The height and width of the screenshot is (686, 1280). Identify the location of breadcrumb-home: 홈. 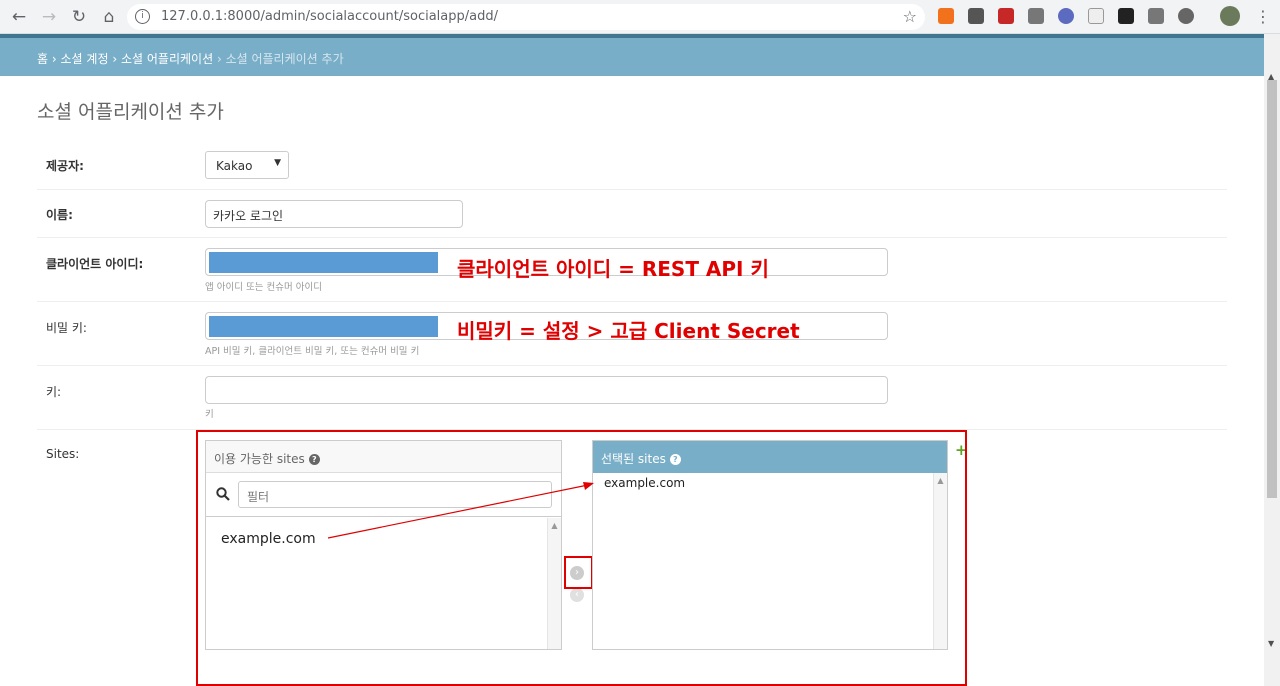
(42, 59).